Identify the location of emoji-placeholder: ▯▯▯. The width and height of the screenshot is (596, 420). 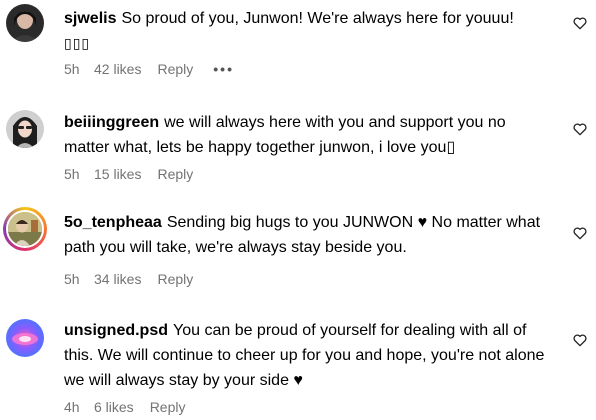
(77, 44).